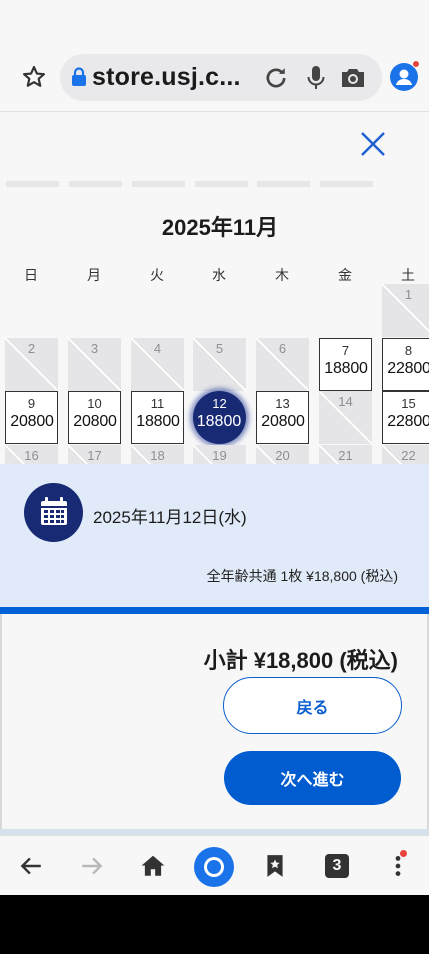 Image resolution: width=429 pixels, height=954 pixels. I want to click on circle-assistant-icon, so click(214, 867).